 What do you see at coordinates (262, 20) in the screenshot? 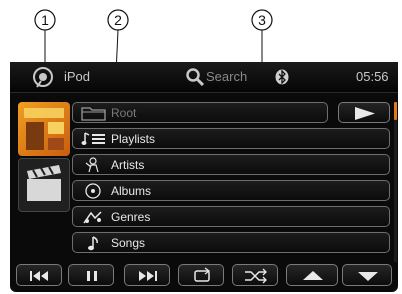
I see `callout-3: 3` at bounding box center [262, 20].